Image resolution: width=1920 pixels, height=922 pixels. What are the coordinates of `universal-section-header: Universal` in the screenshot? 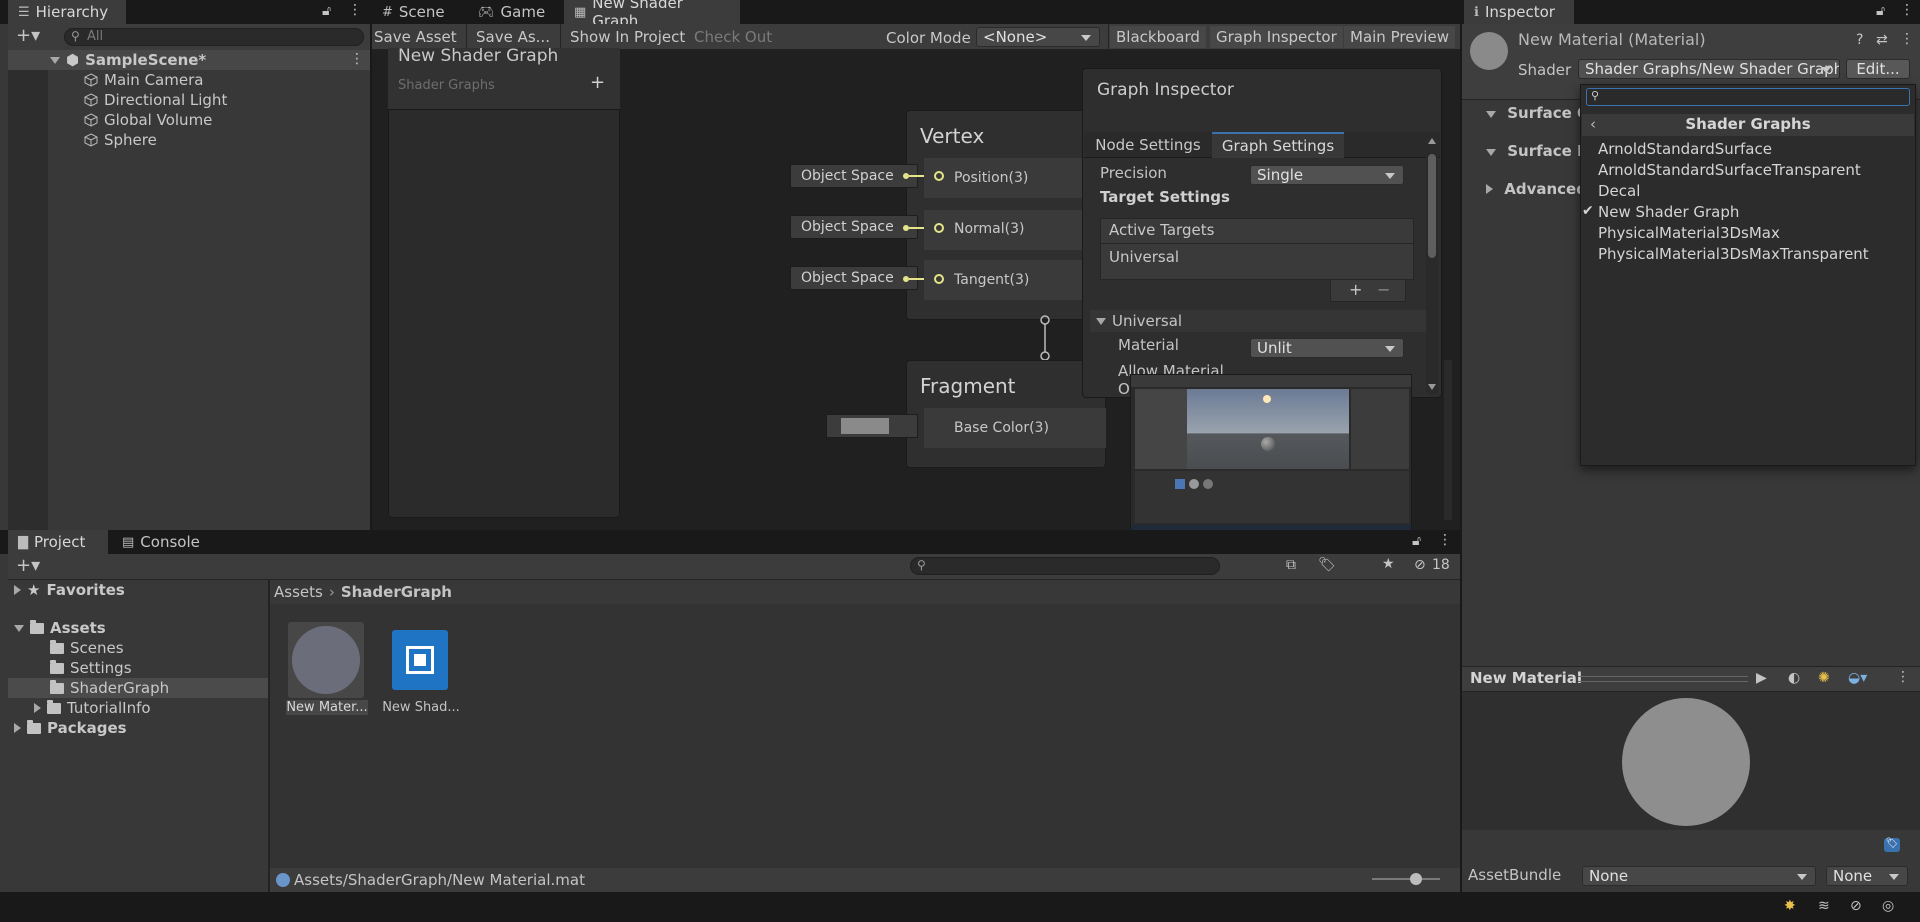 It's located at (1258, 321).